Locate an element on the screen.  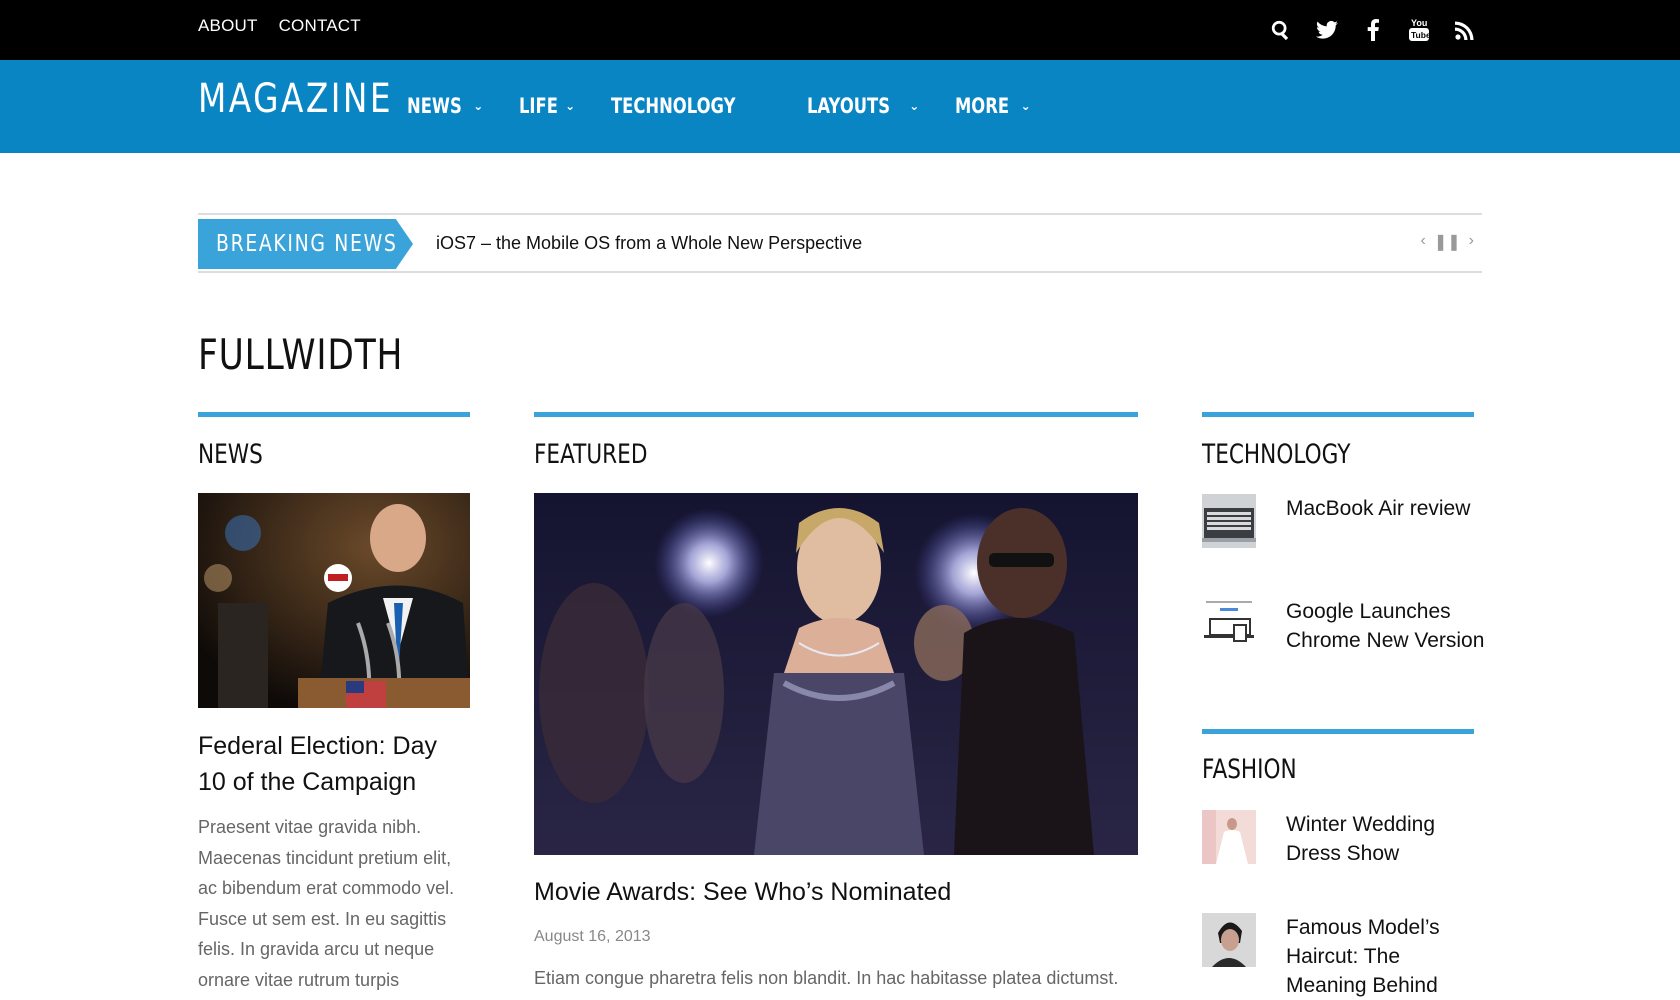
search-icon is located at coordinates (1281, 30).